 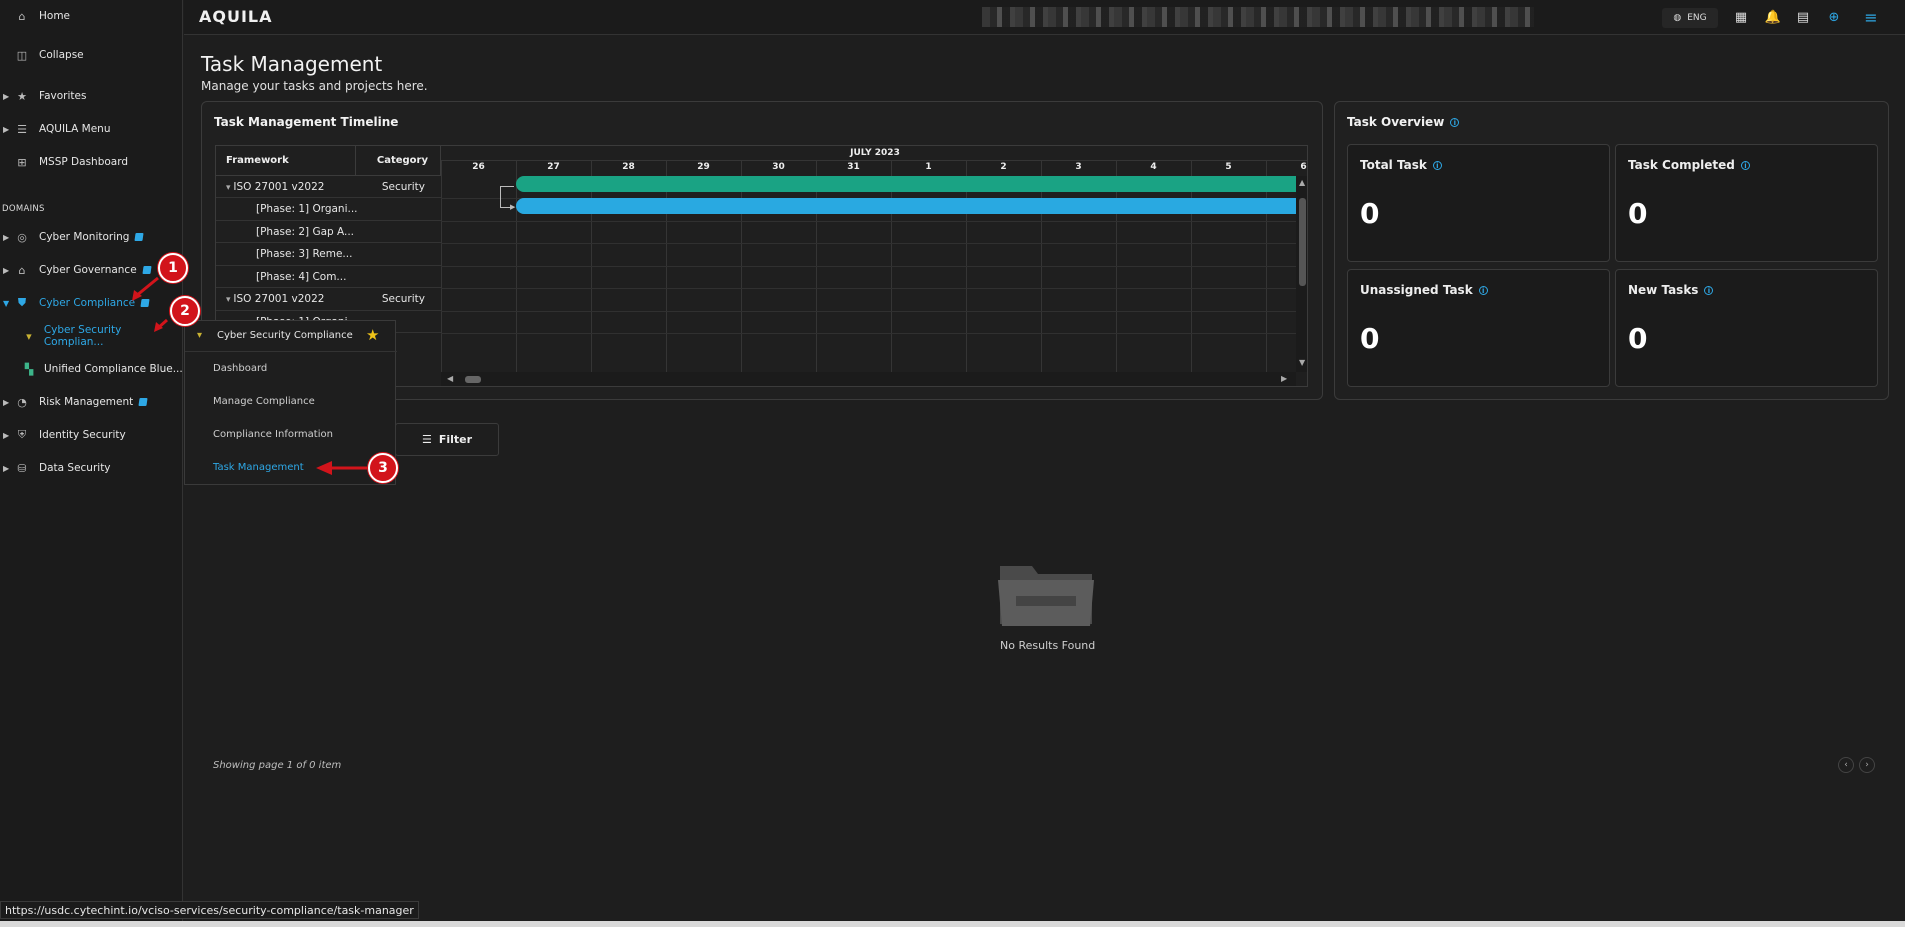 I want to click on callout-badge-2: 2, so click(x=185, y=311).